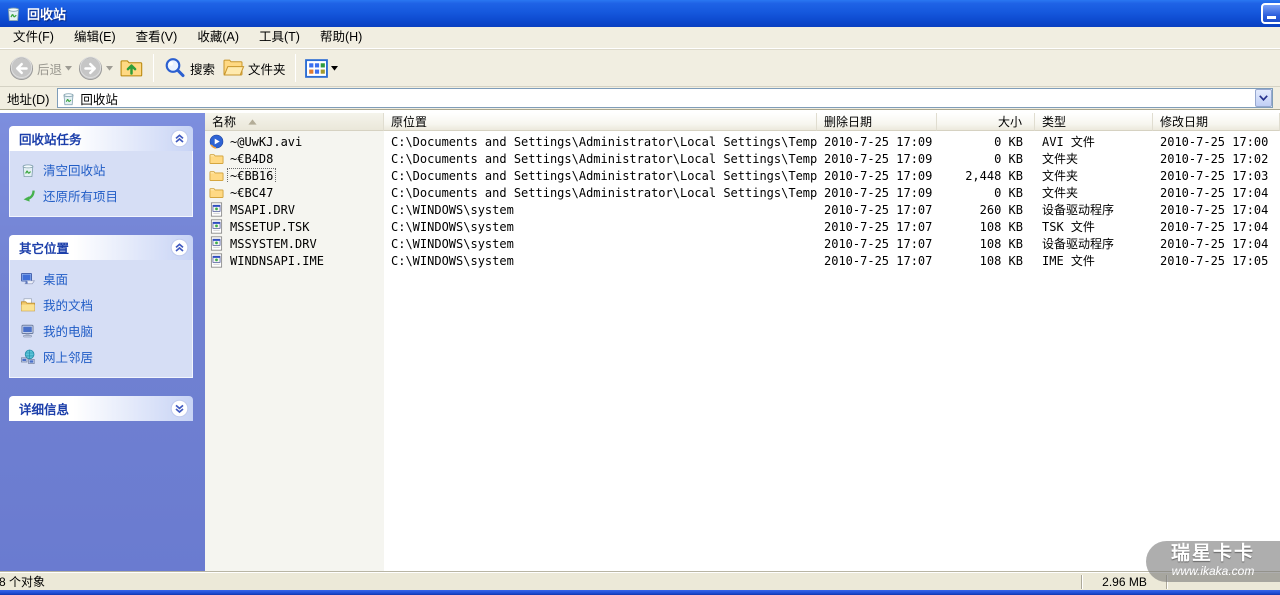 The image size is (1280, 595). Describe the element at coordinates (878, 158) in the screenshot. I see `cell-deleted: 2010-7-25 17:09` at that location.